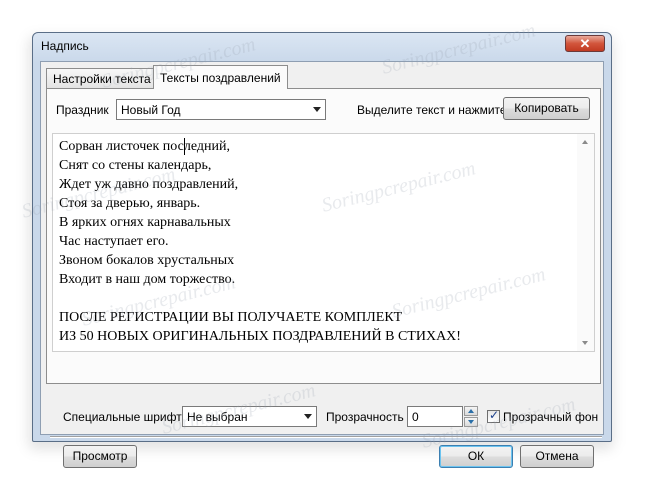 The width and height of the screenshot is (646, 480). I want to click on text-line: Звоном бокалов хрустальных, so click(147, 260).